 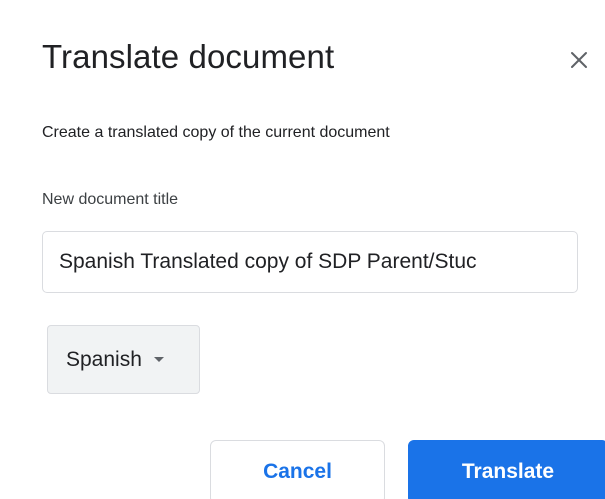 What do you see at coordinates (104, 359) in the screenshot?
I see `language-dropdown-value: Spanish` at bounding box center [104, 359].